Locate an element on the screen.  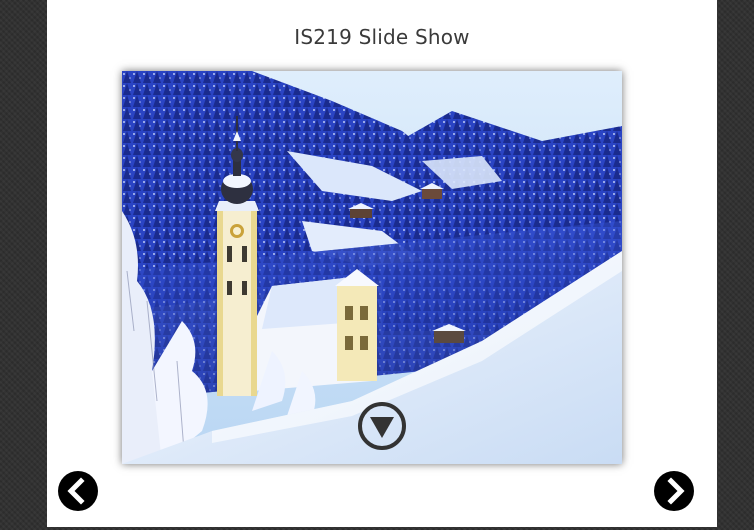
next-slide-button is located at coordinates (674, 491).